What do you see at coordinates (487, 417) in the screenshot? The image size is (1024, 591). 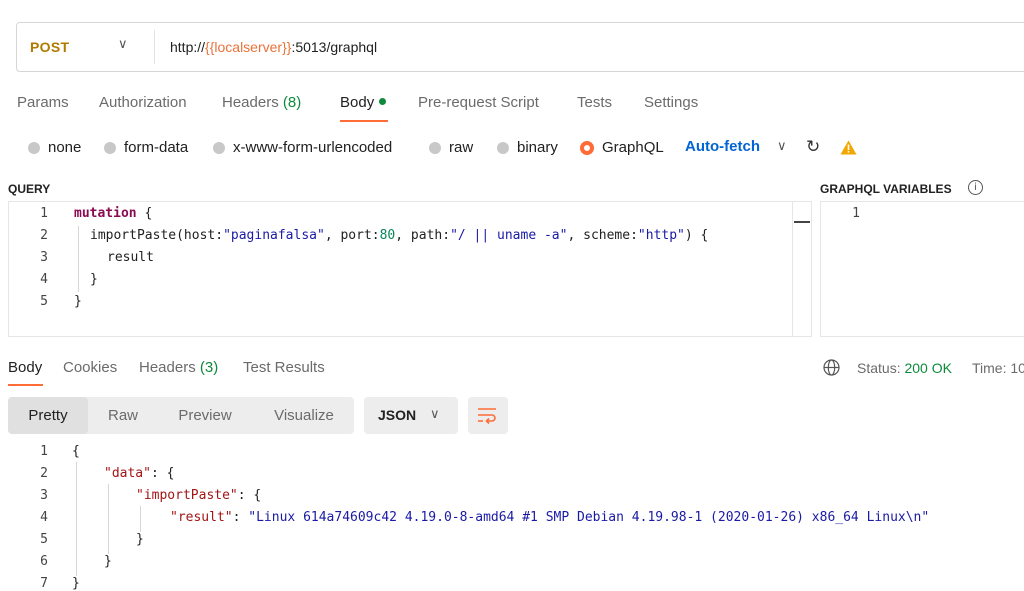 I see `wrap-lines-icon` at bounding box center [487, 417].